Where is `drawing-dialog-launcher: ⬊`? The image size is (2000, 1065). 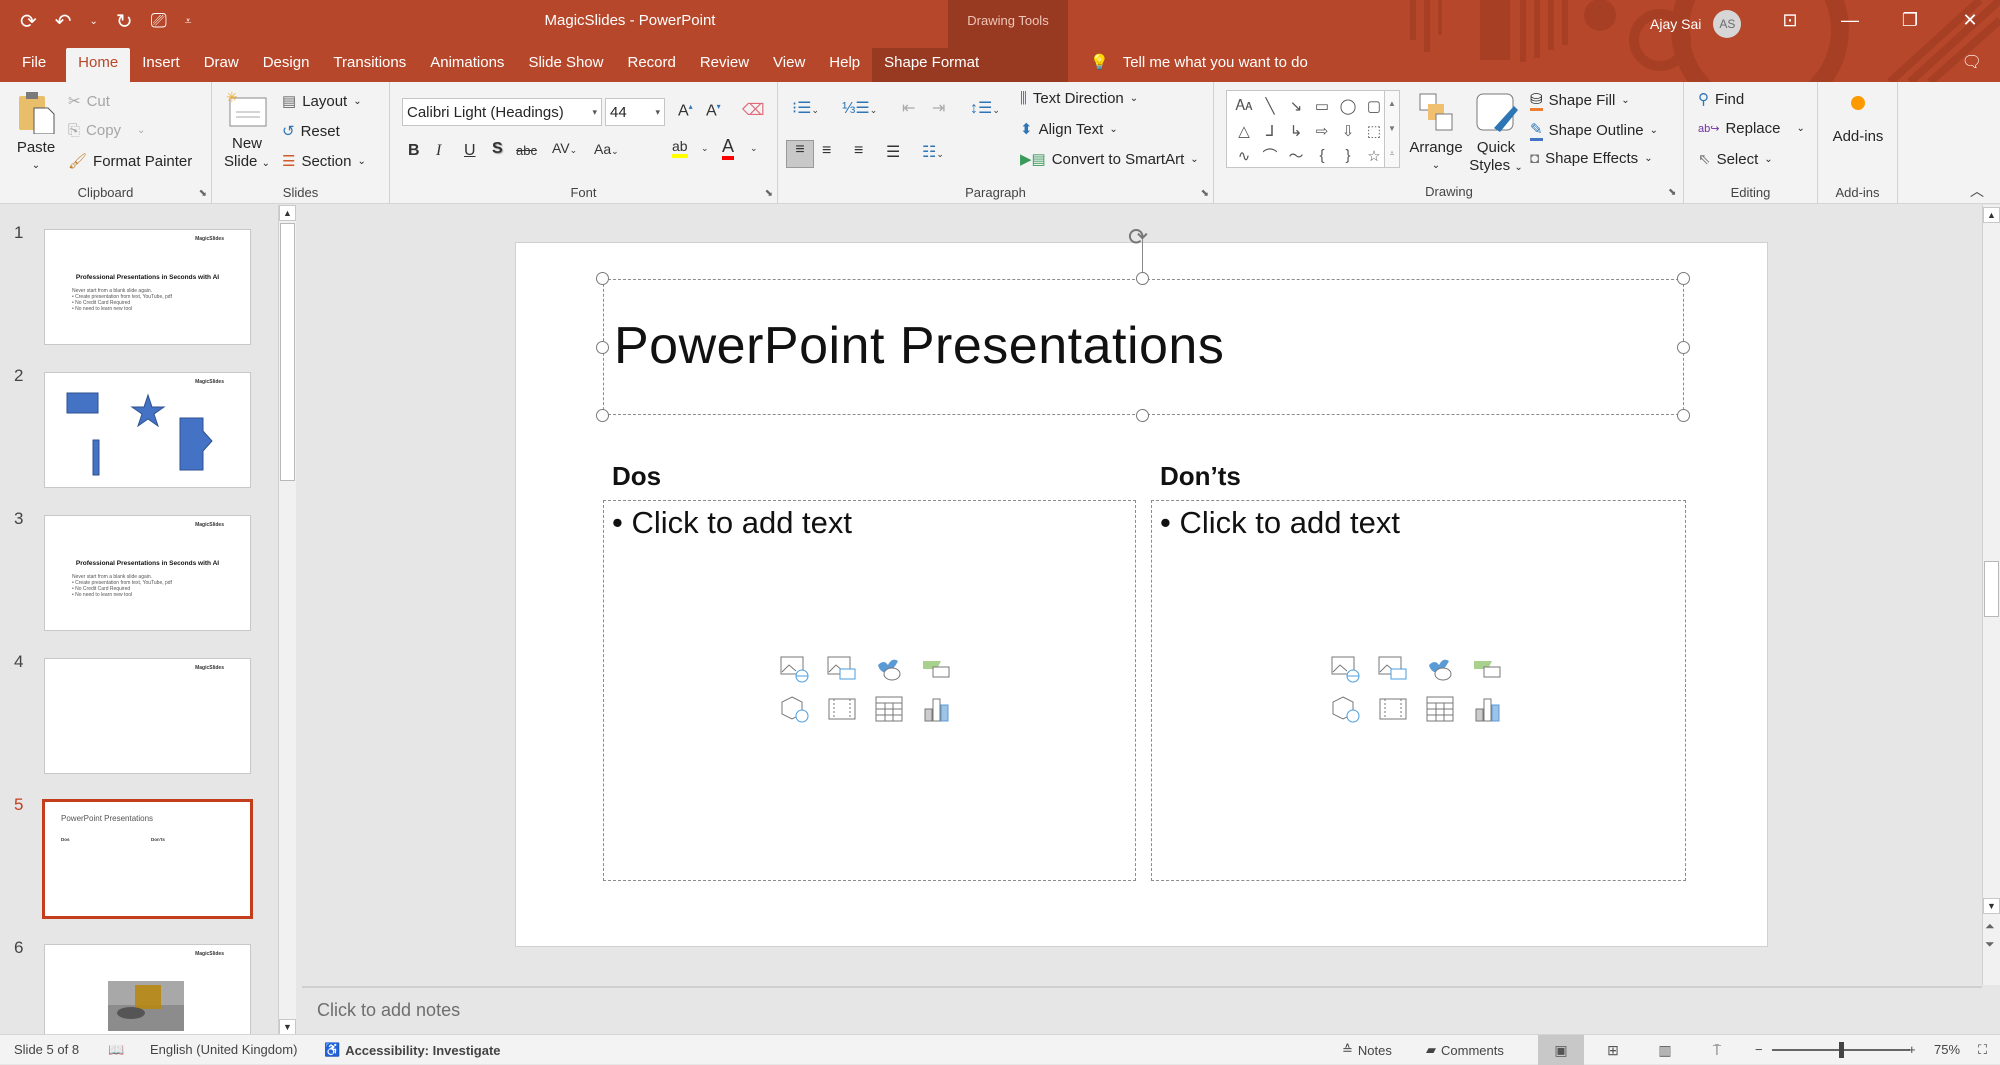 drawing-dialog-launcher: ⬊ is located at coordinates (1672, 192).